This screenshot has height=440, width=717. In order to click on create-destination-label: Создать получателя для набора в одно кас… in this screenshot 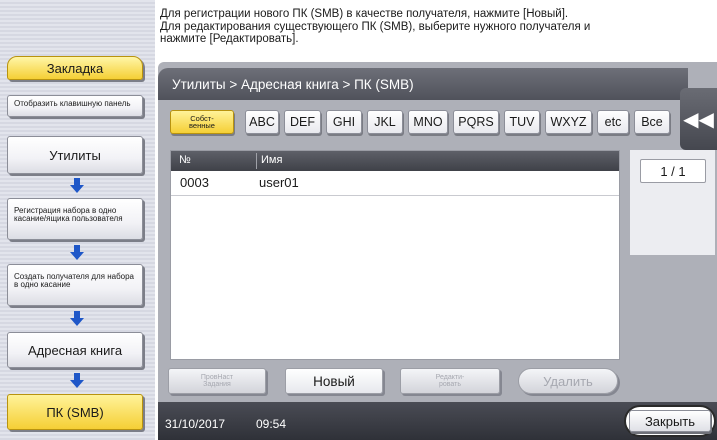, I will do `click(74, 280)`.